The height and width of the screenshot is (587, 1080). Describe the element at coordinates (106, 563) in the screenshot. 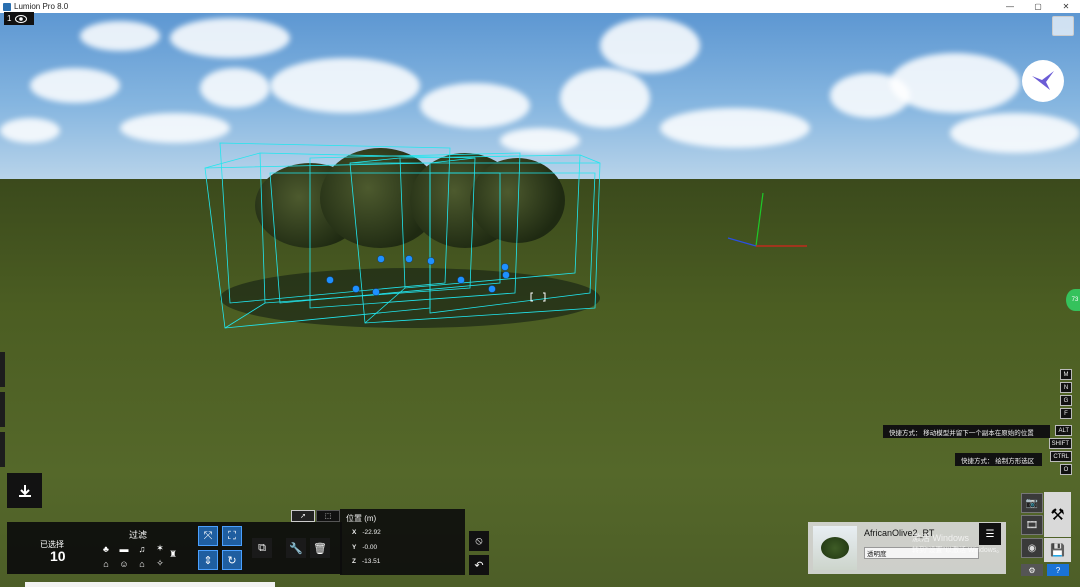

I see `furniture-filter-icon: ⌂` at that location.